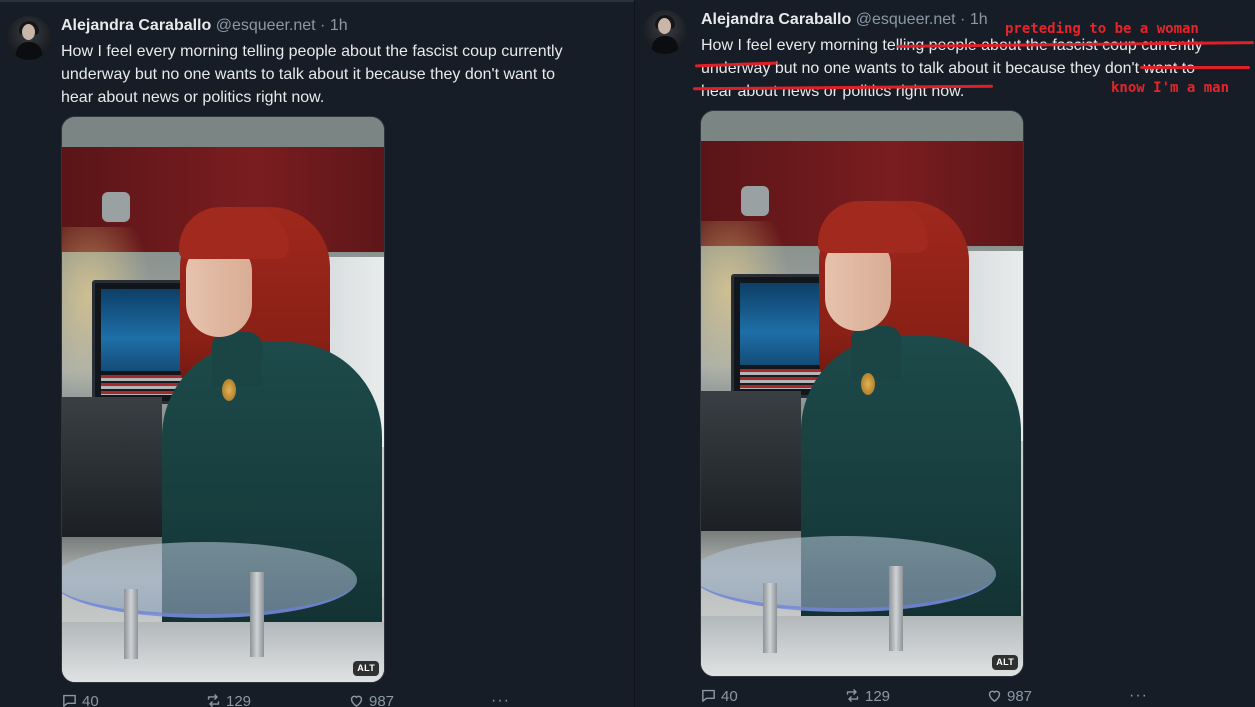 This screenshot has height=707, width=1255. I want to click on text-fragment: How I feel every morning, so click(792, 45).